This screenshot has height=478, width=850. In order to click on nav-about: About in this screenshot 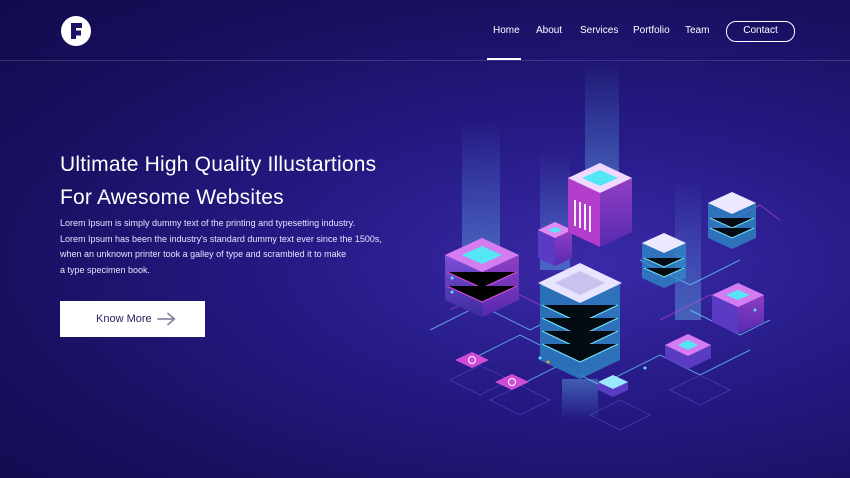, I will do `click(549, 30)`.